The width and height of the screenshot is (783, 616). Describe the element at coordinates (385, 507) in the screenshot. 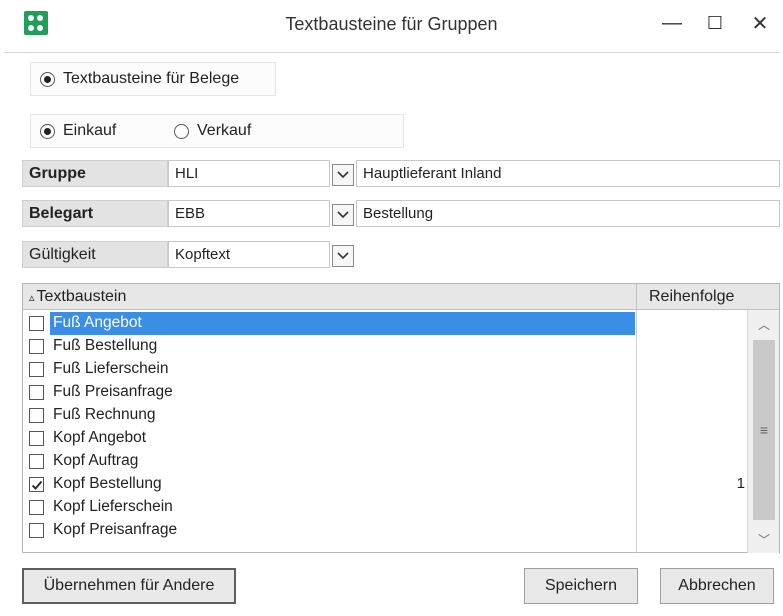

I see `list-item: Kopf Lieferschein` at that location.